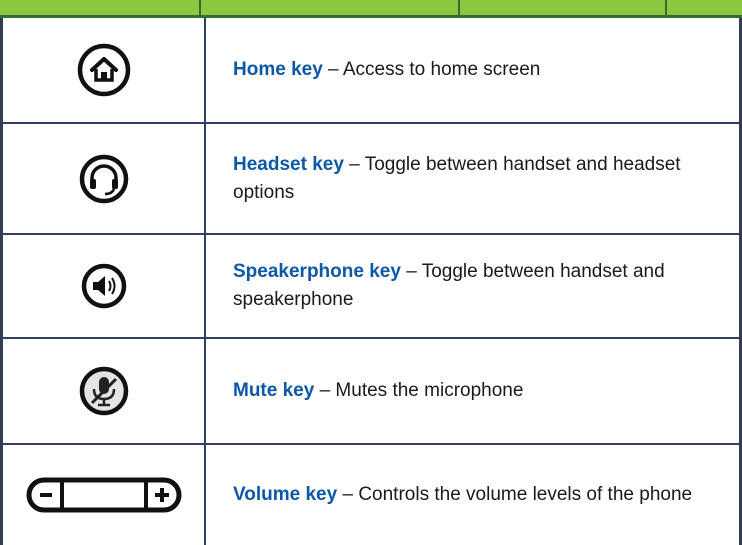  Describe the element at coordinates (317, 271) in the screenshot. I see `key-name: Speakerphone key` at that location.